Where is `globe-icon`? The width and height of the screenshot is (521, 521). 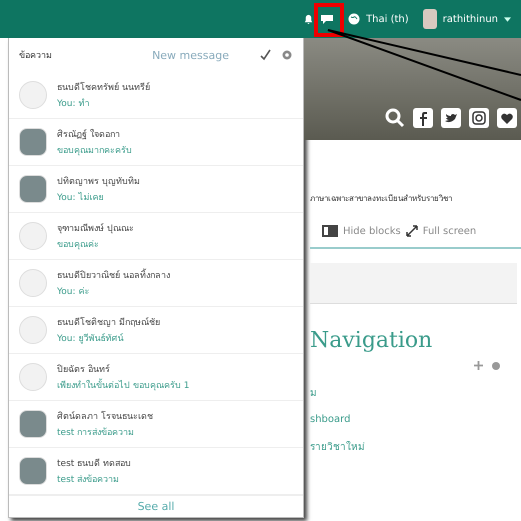 globe-icon is located at coordinates (354, 19).